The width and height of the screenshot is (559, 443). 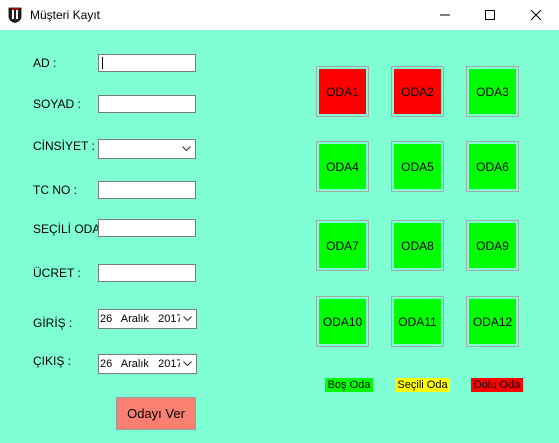 What do you see at coordinates (64, 146) in the screenshot?
I see `label-cinsiyet: CİNSİYET :` at bounding box center [64, 146].